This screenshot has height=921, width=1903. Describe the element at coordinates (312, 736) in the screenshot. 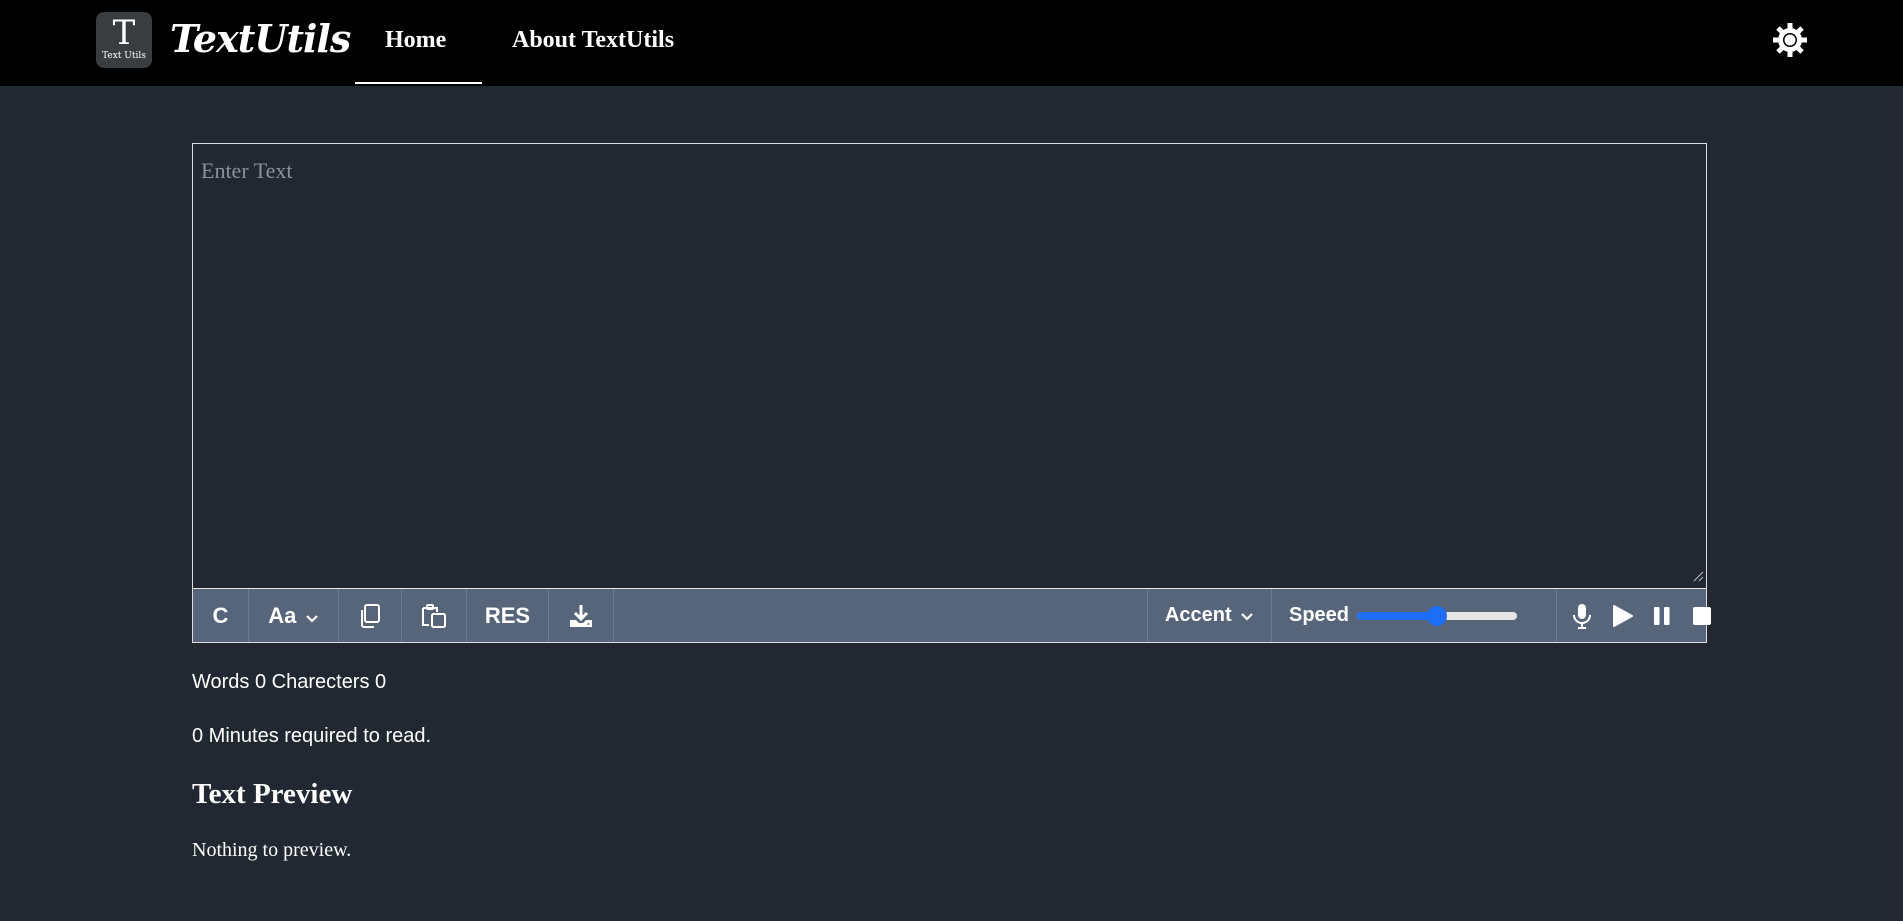

I see `read-time: 0 Minutes required to read.` at that location.